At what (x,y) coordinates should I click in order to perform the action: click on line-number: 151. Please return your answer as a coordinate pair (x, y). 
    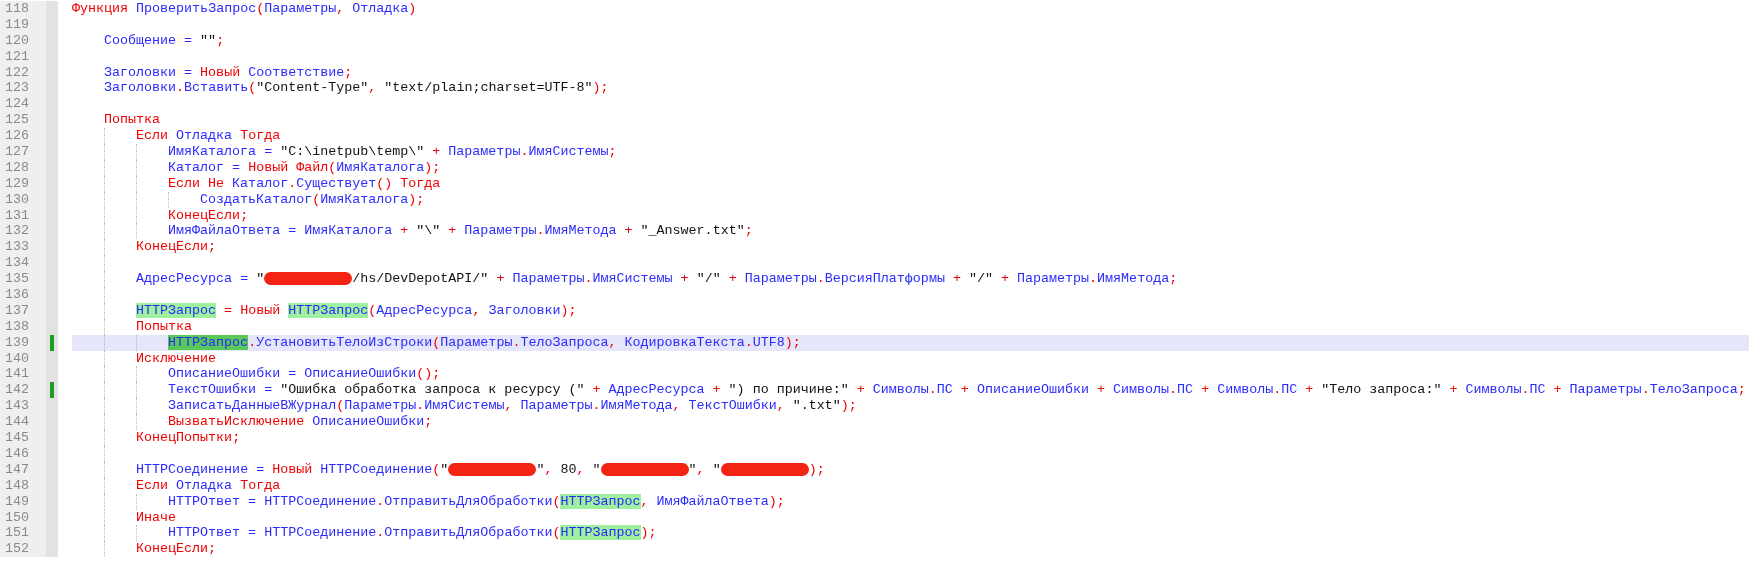
    Looking at the image, I should click on (23, 533).